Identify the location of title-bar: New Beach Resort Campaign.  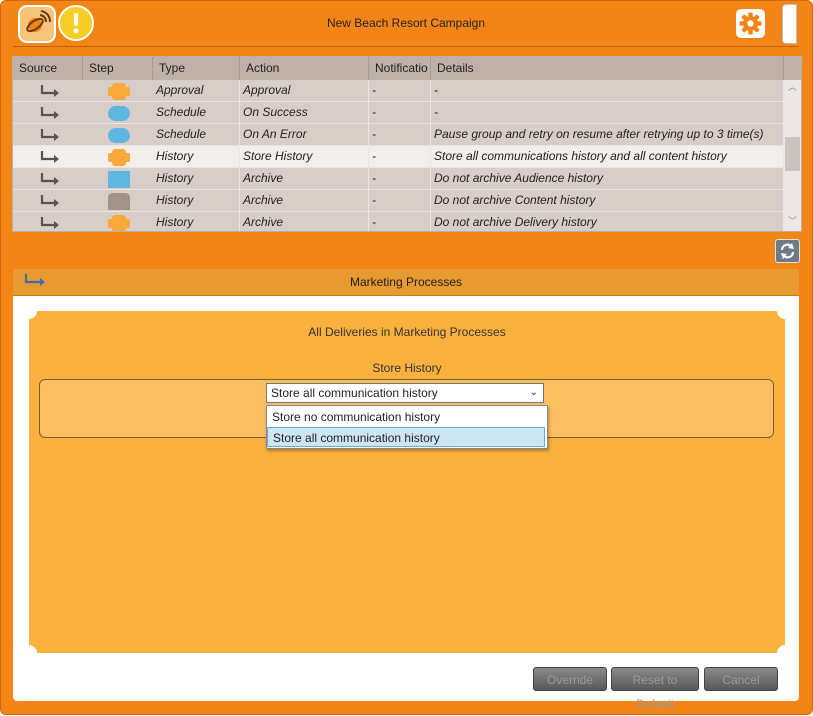
(406, 24).